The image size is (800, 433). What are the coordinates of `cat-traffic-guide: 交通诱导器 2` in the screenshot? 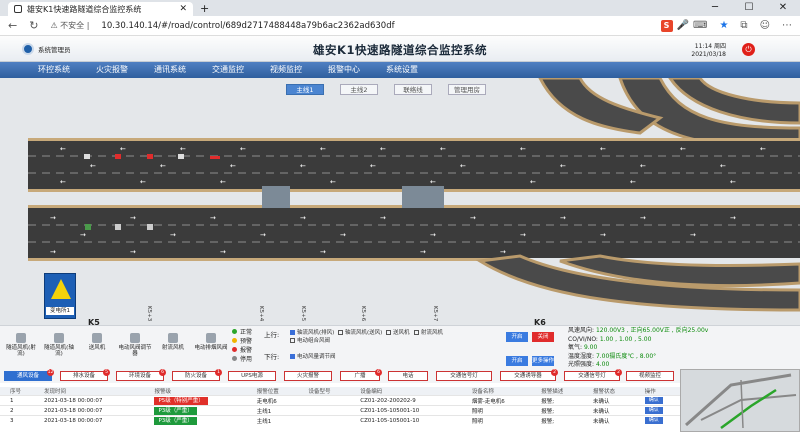 It's located at (529, 375).